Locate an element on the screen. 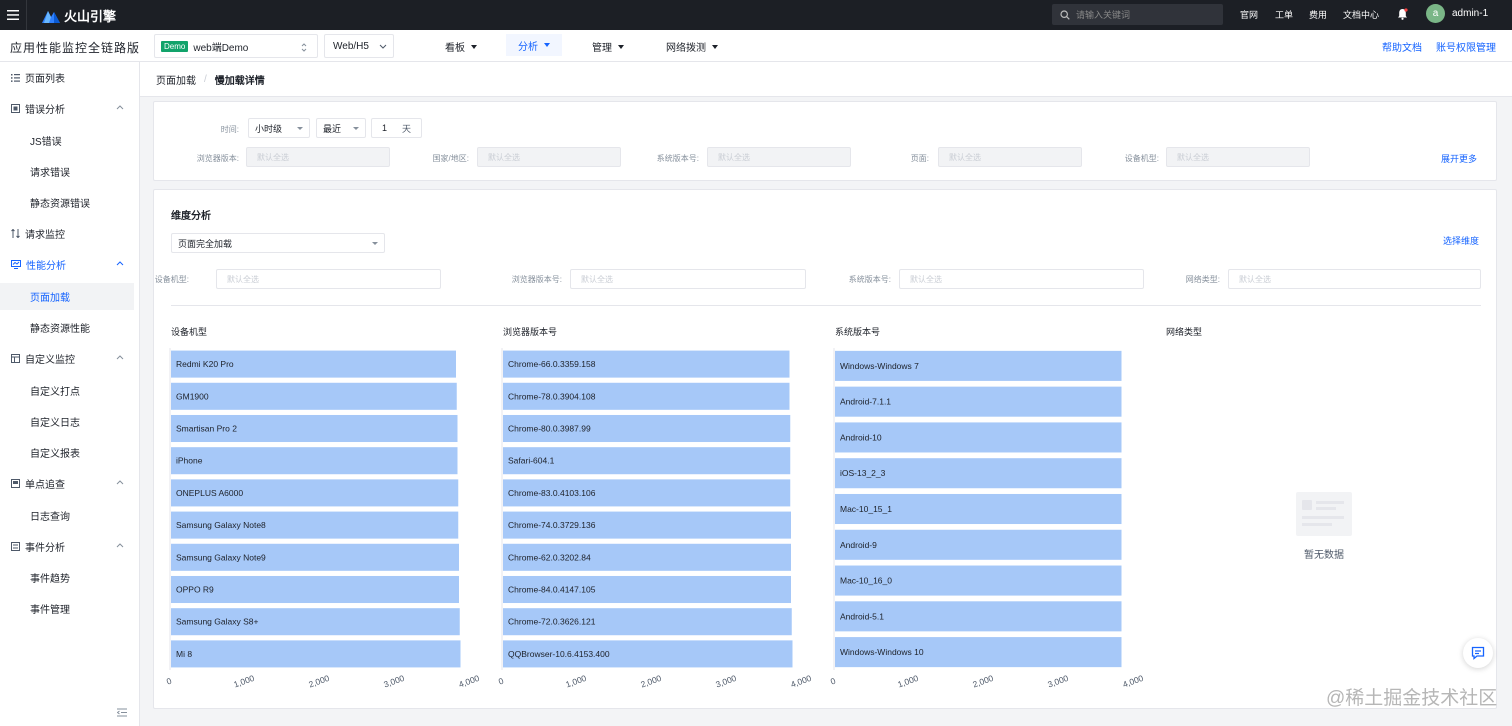 This screenshot has height=726, width=1512. nav-manage: 管理 is located at coordinates (608, 46).